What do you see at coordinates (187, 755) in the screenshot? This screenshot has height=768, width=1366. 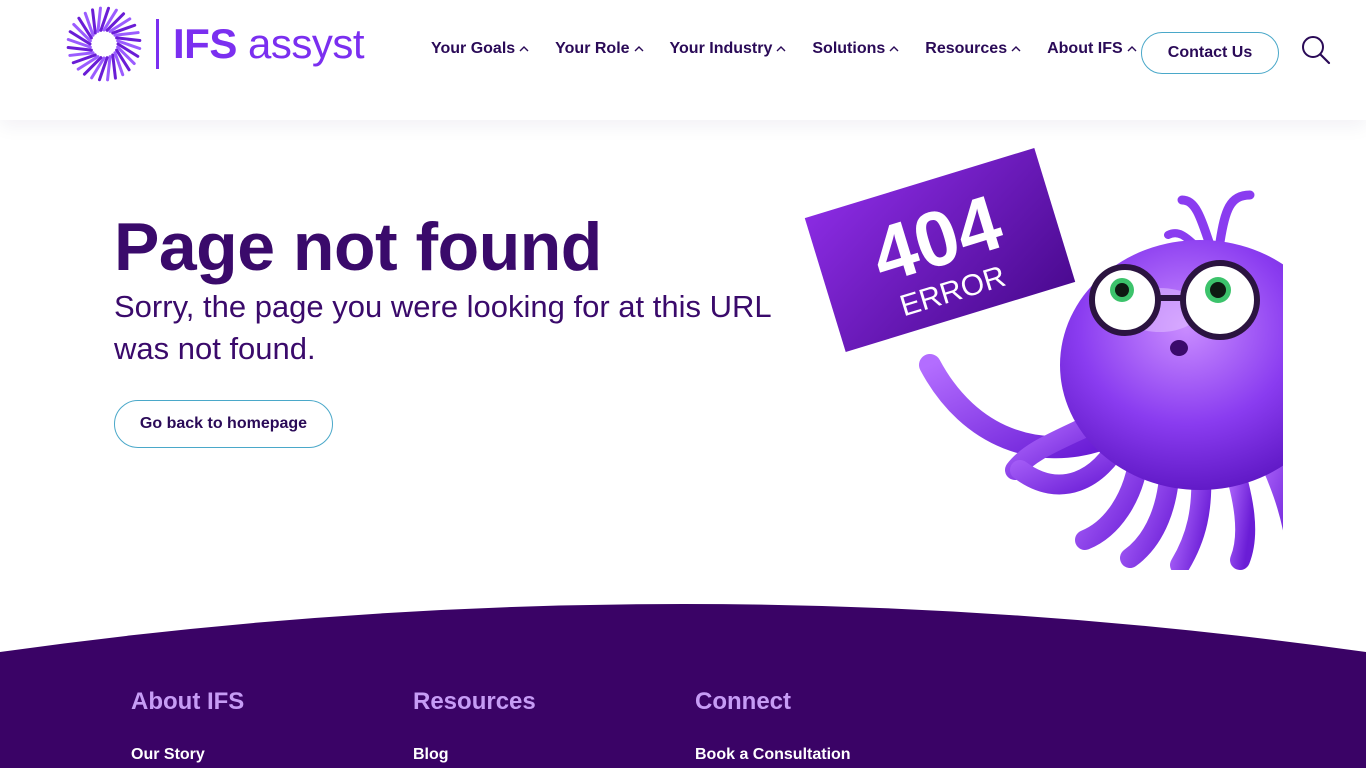 I see `footer-link-our-story: Our Story` at bounding box center [187, 755].